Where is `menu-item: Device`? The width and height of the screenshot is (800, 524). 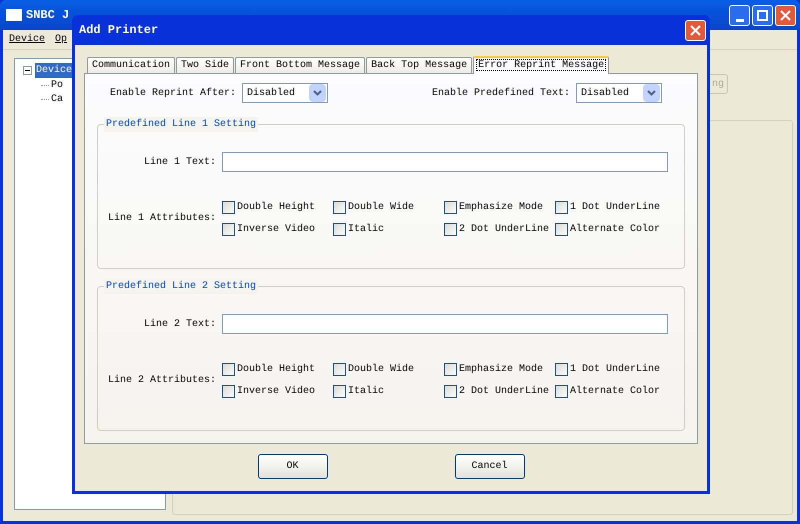
menu-item: Device is located at coordinates (27, 39).